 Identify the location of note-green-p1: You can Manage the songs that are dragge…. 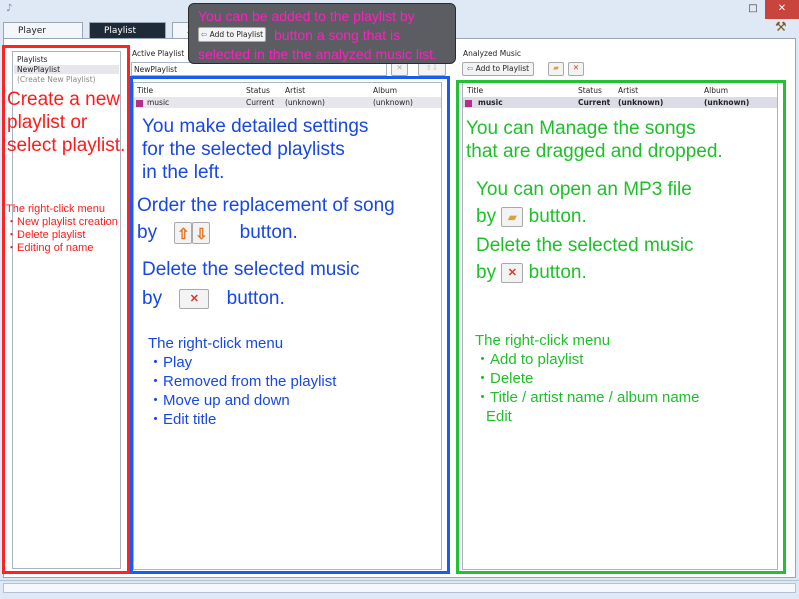
(594, 140).